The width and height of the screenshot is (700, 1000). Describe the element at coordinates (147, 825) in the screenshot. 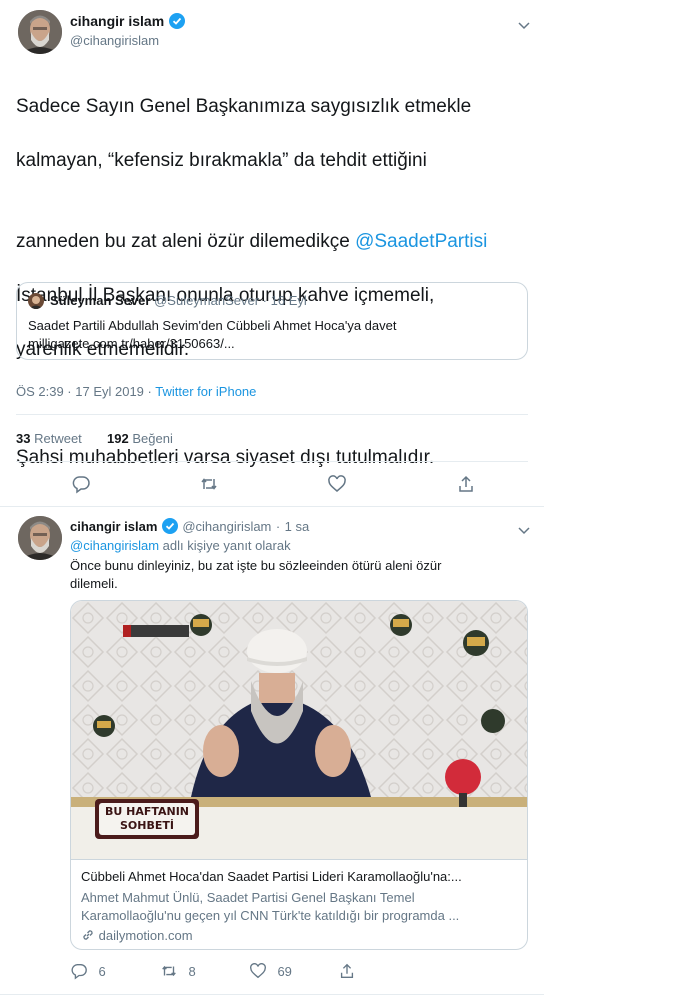

I see `video-overlay-line: SOHBETİ` at that location.